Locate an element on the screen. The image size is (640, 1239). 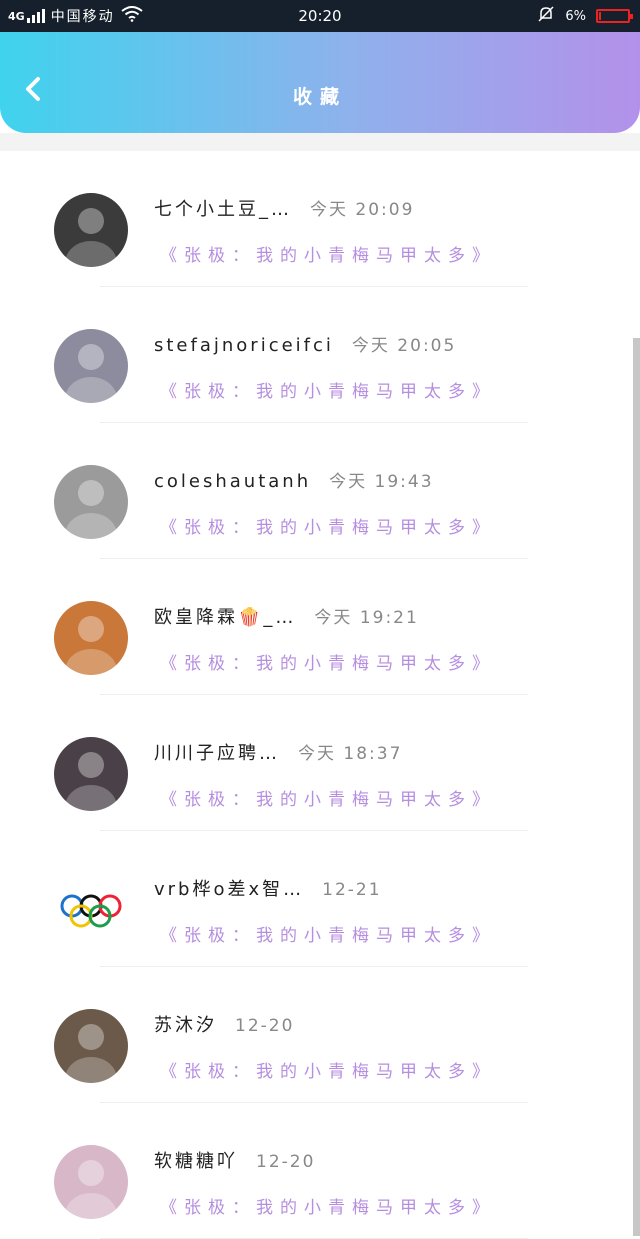
name-line: coleshautanh 今天 19:43 is located at coordinates (294, 479).